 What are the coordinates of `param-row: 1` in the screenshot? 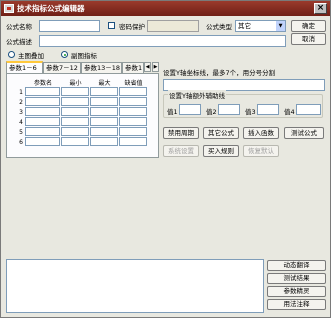 It's located at (79, 92).